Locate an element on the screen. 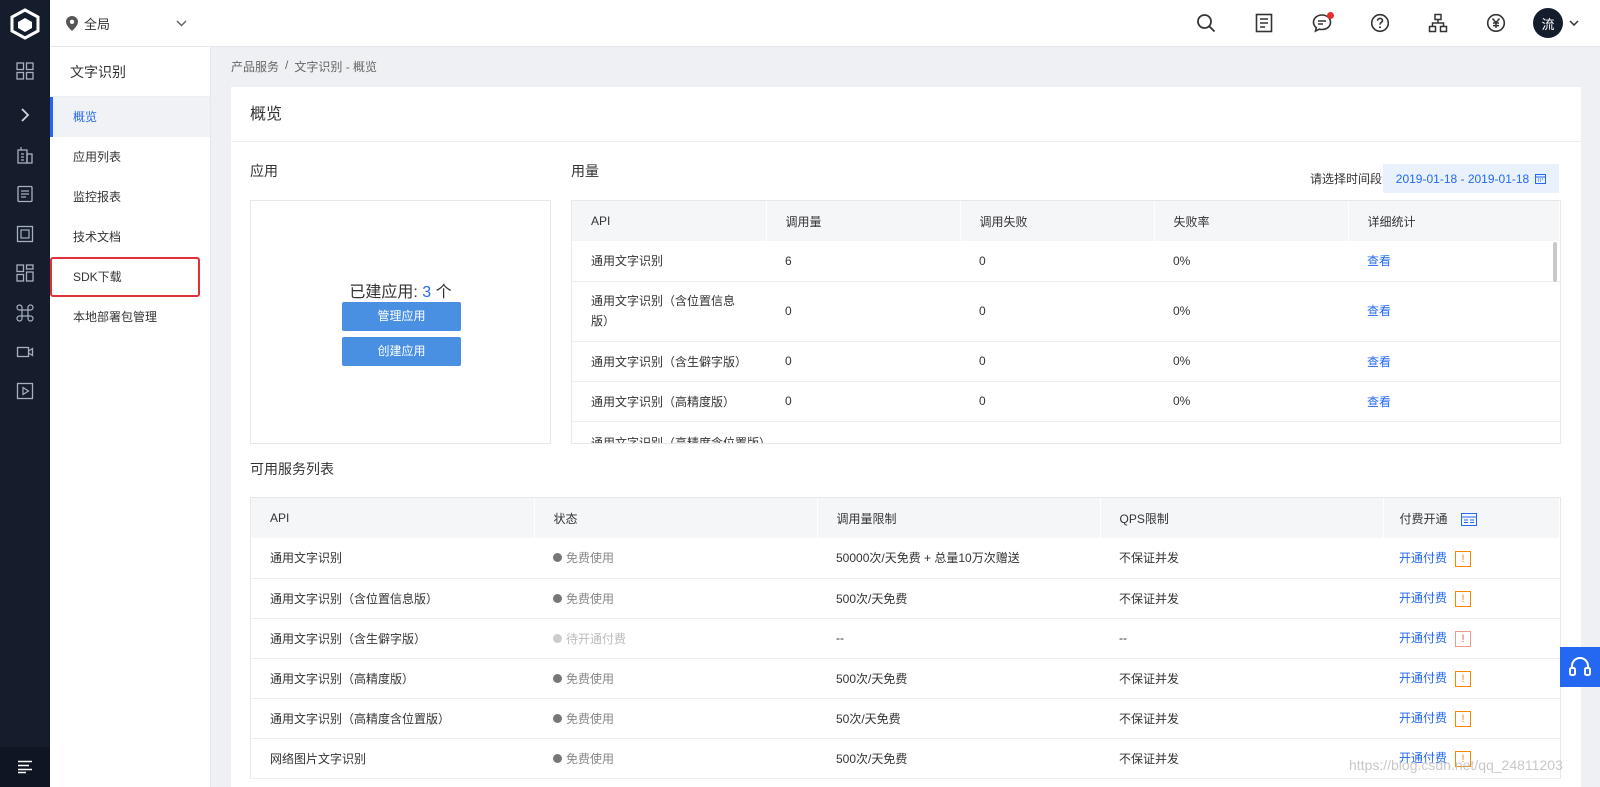 Image resolution: width=1600 pixels, height=787 pixels. top-bar: 全局 流 is located at coordinates (800, 23).